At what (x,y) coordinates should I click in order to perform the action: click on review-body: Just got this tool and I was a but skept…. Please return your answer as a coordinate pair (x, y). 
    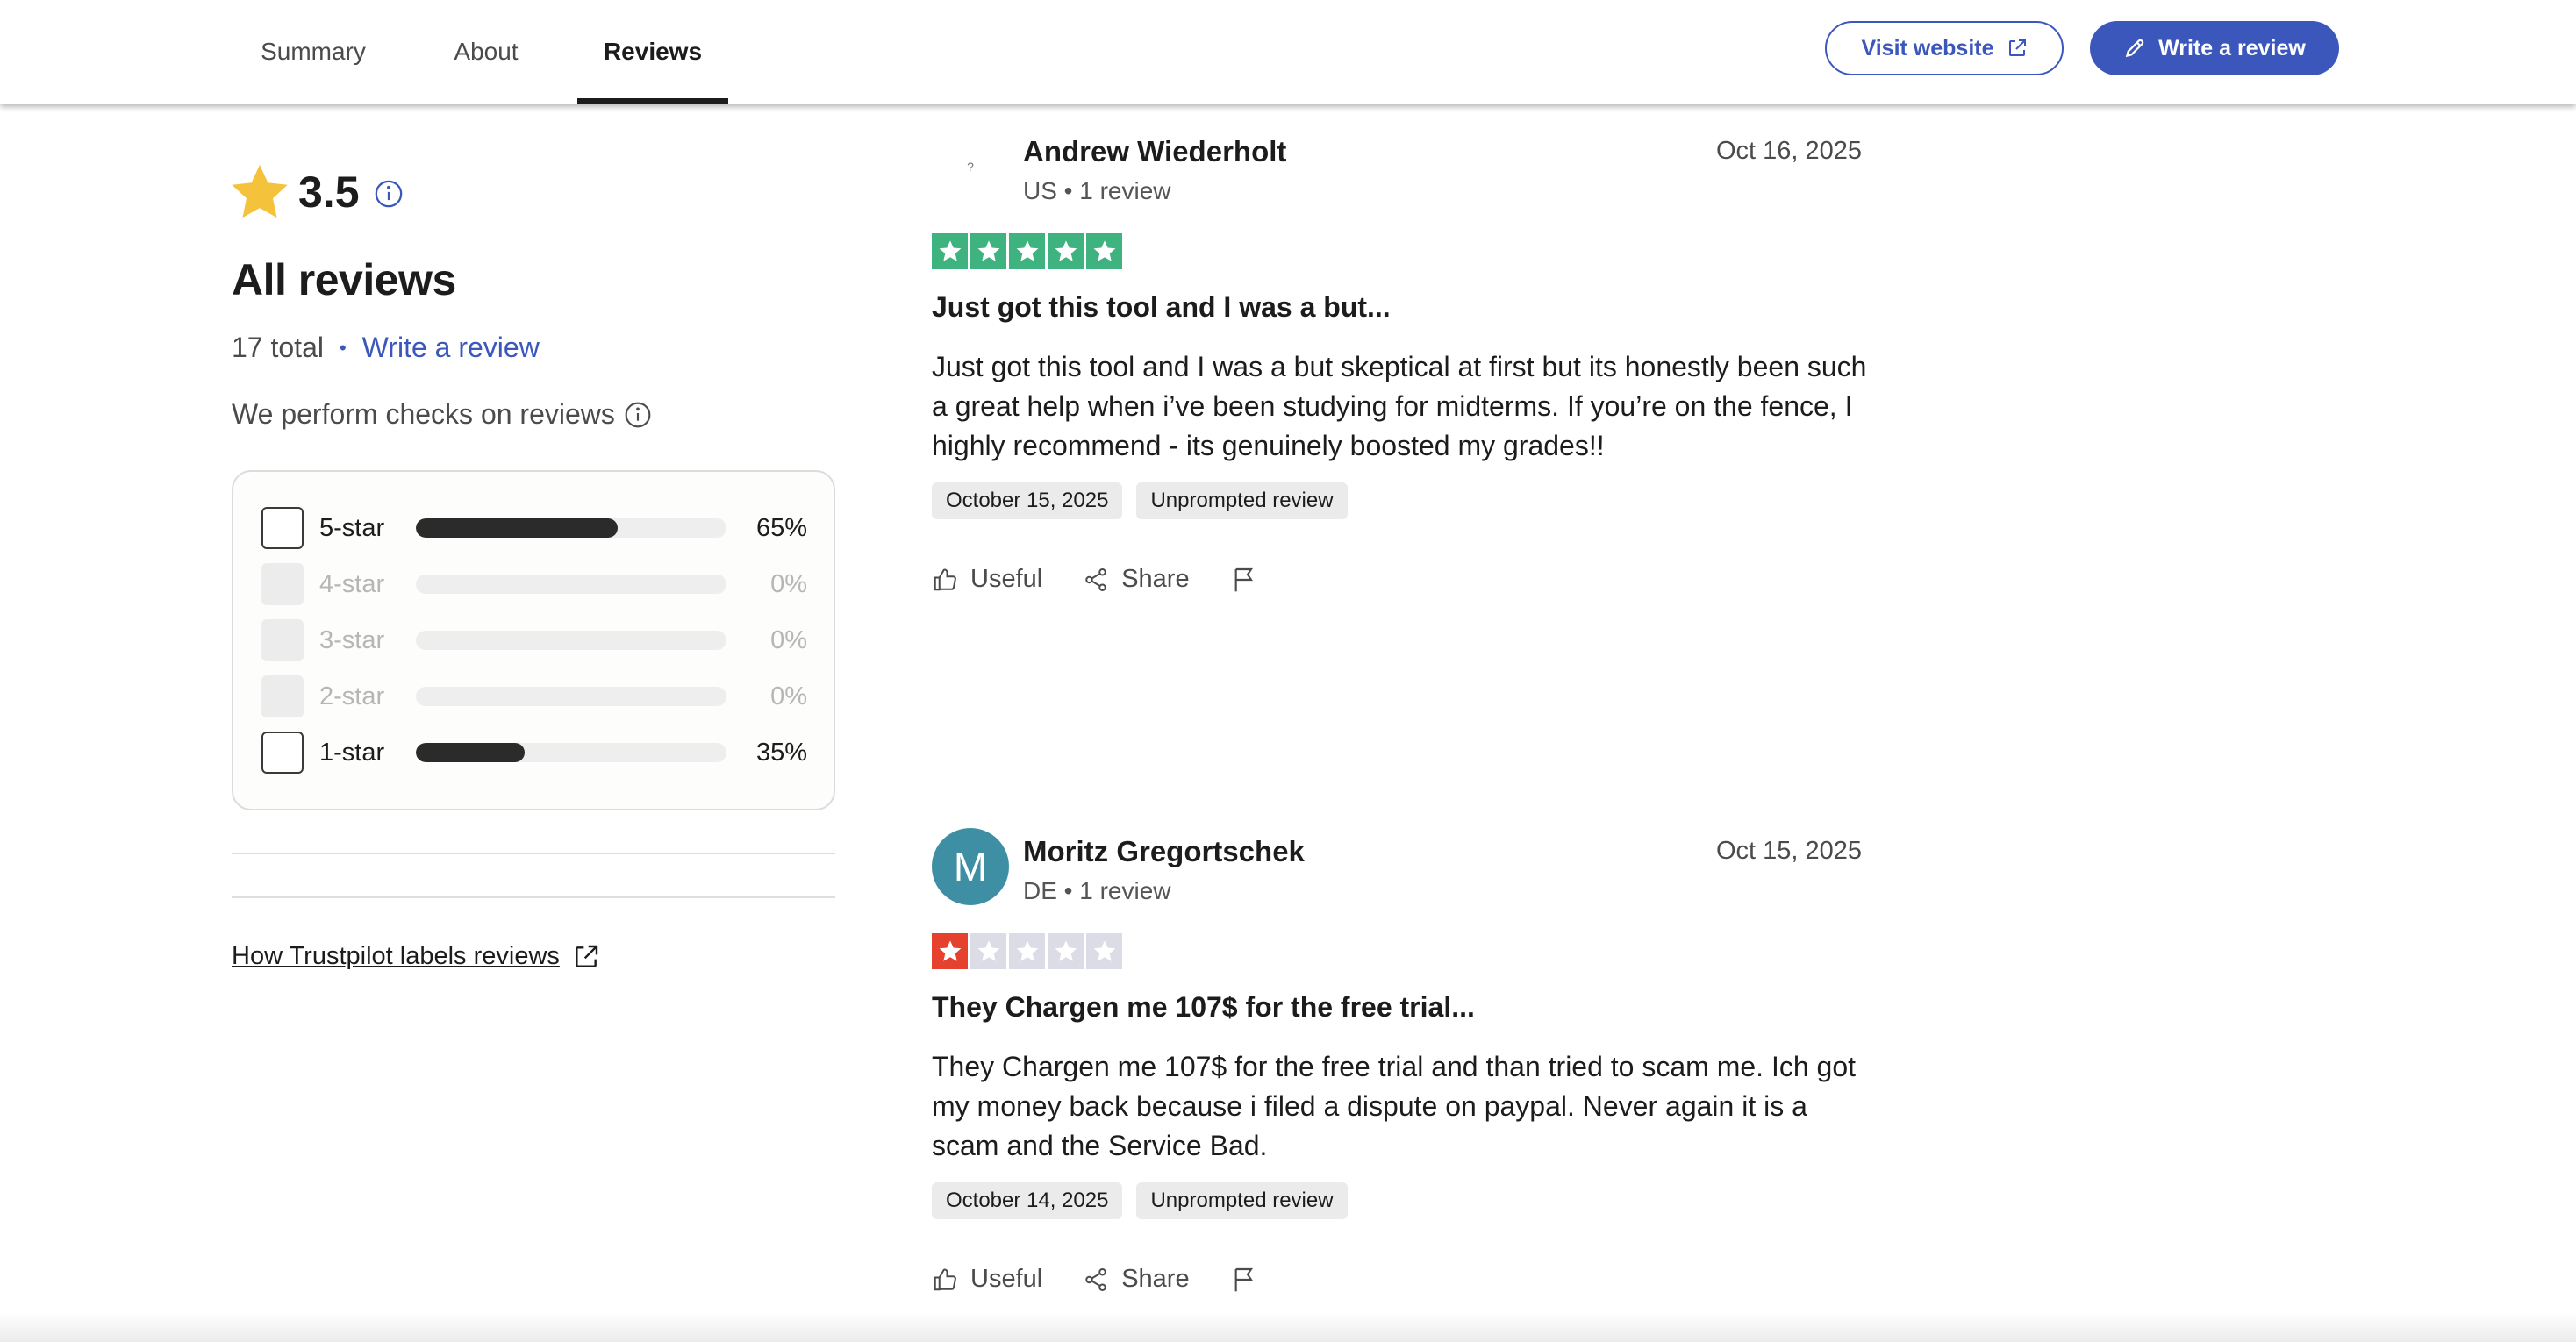
    Looking at the image, I should click on (1399, 406).